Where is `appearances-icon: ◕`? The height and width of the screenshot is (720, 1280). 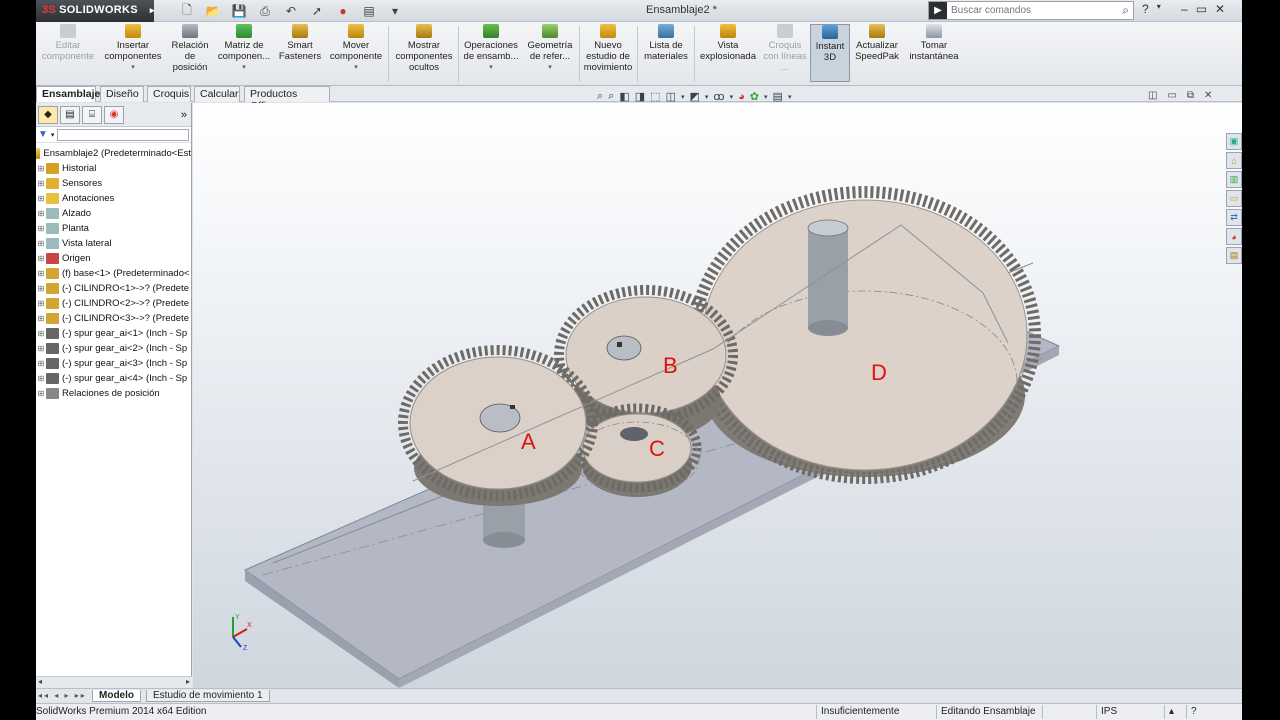
appearances-icon: ◕ is located at coordinates (1234, 236).